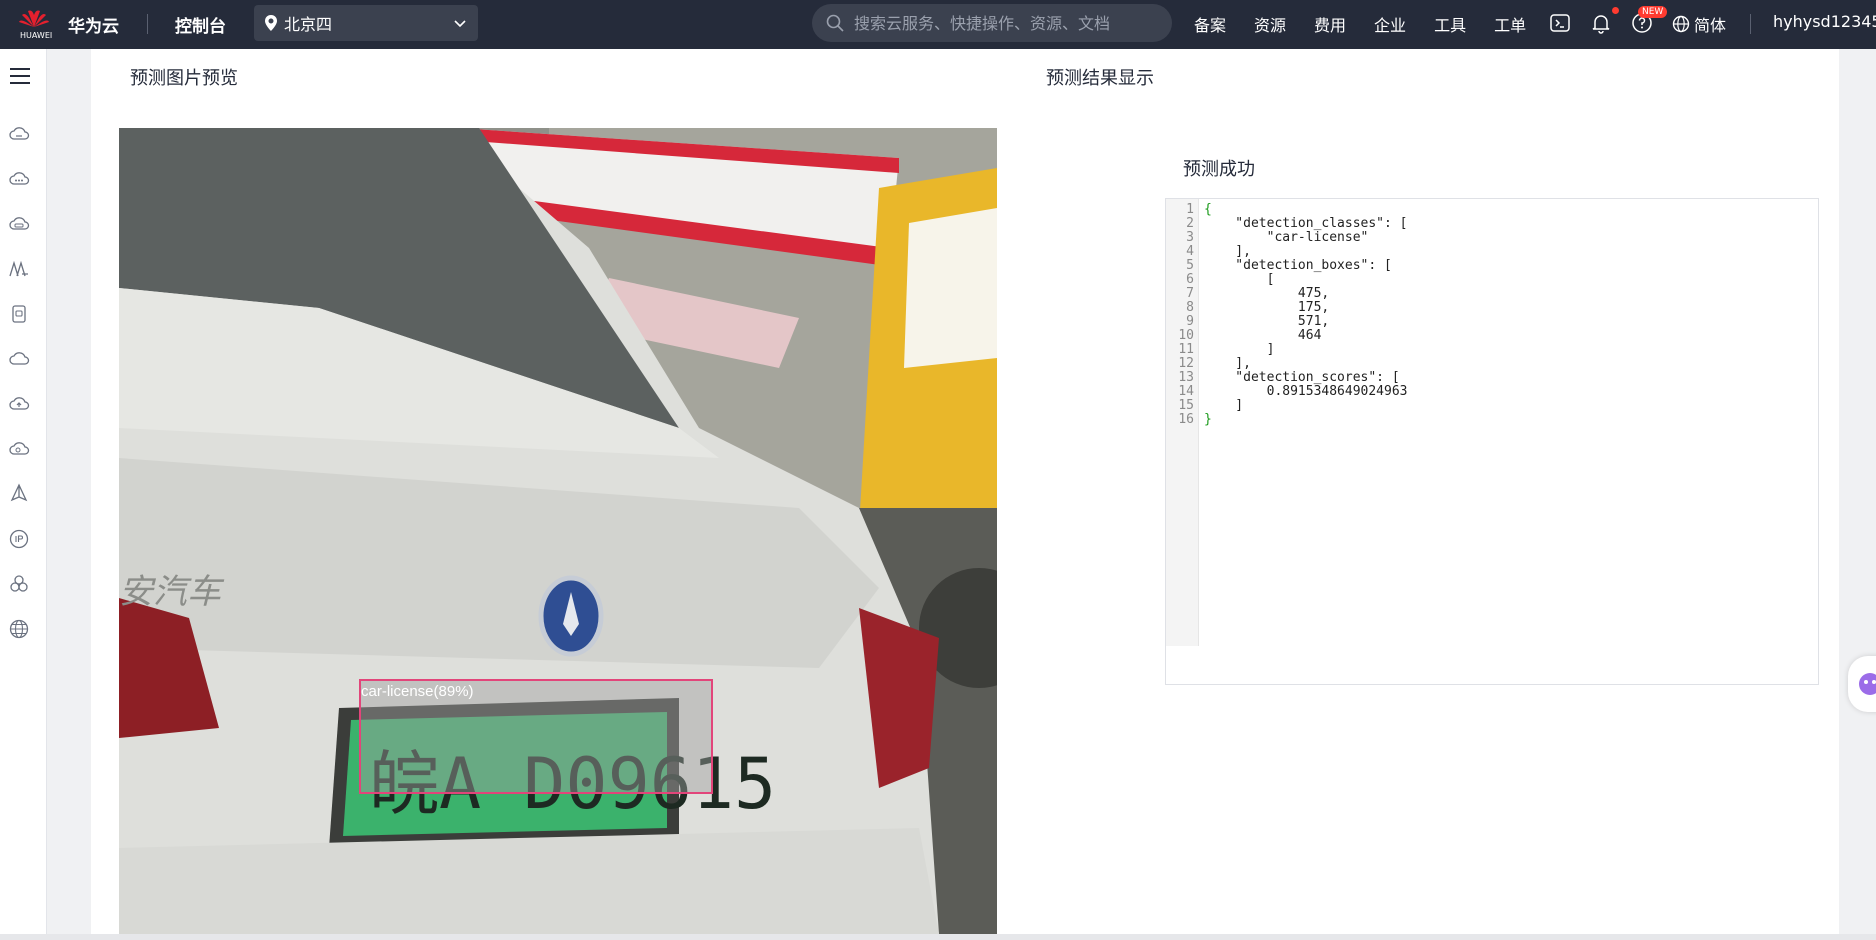  I want to click on code-line: "detection_classes": [, so click(1306, 223).